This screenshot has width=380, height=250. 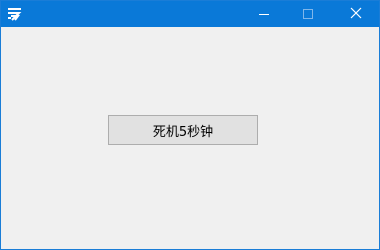 I want to click on minimize-icon, so click(x=264, y=14).